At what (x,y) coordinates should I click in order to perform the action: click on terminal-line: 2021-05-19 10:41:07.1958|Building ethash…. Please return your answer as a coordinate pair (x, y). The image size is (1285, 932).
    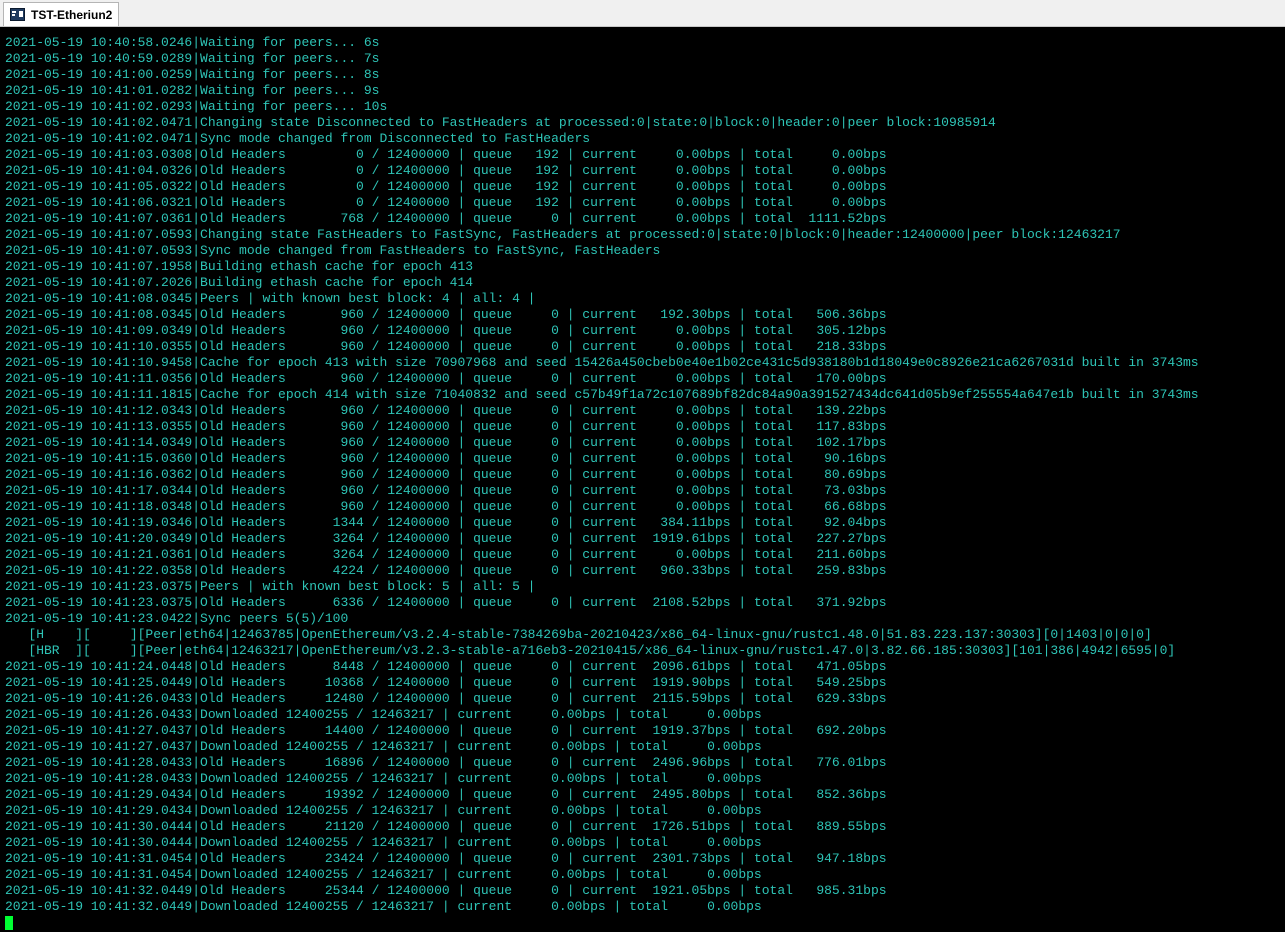
    Looking at the image, I should click on (239, 266).